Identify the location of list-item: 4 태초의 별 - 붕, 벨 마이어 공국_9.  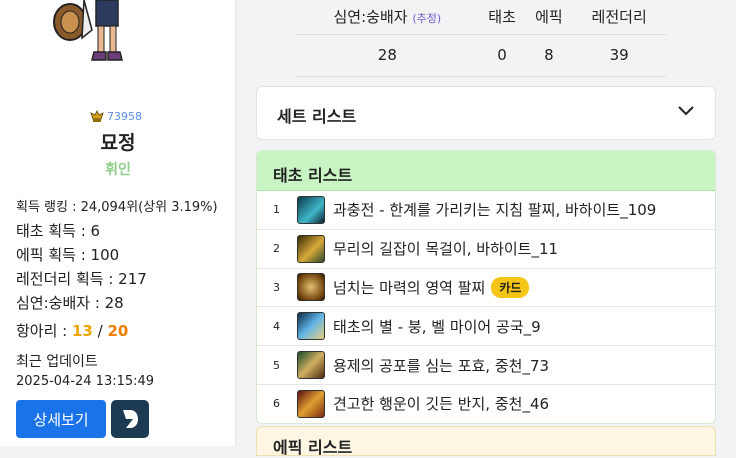
(486, 327).